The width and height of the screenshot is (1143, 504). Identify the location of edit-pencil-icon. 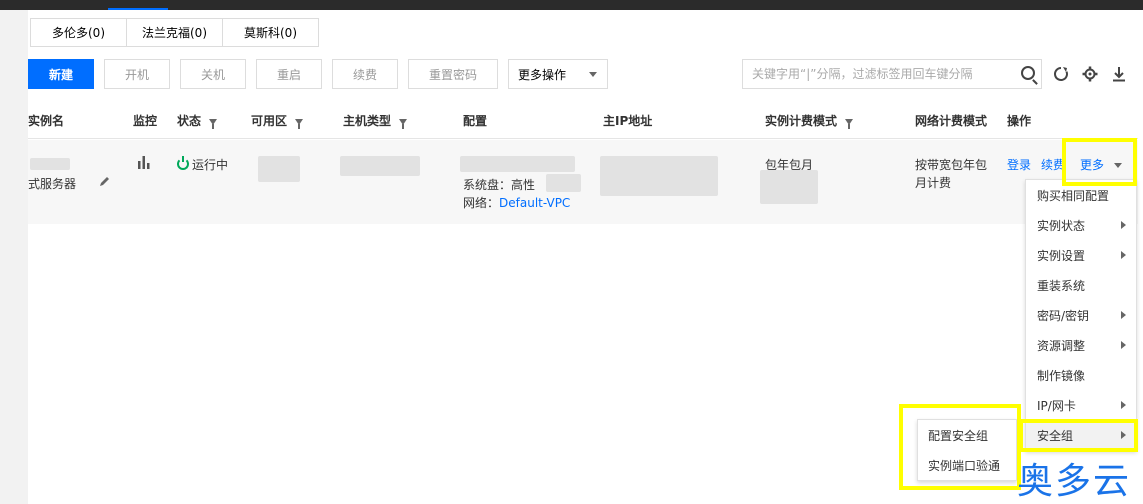
(105, 182).